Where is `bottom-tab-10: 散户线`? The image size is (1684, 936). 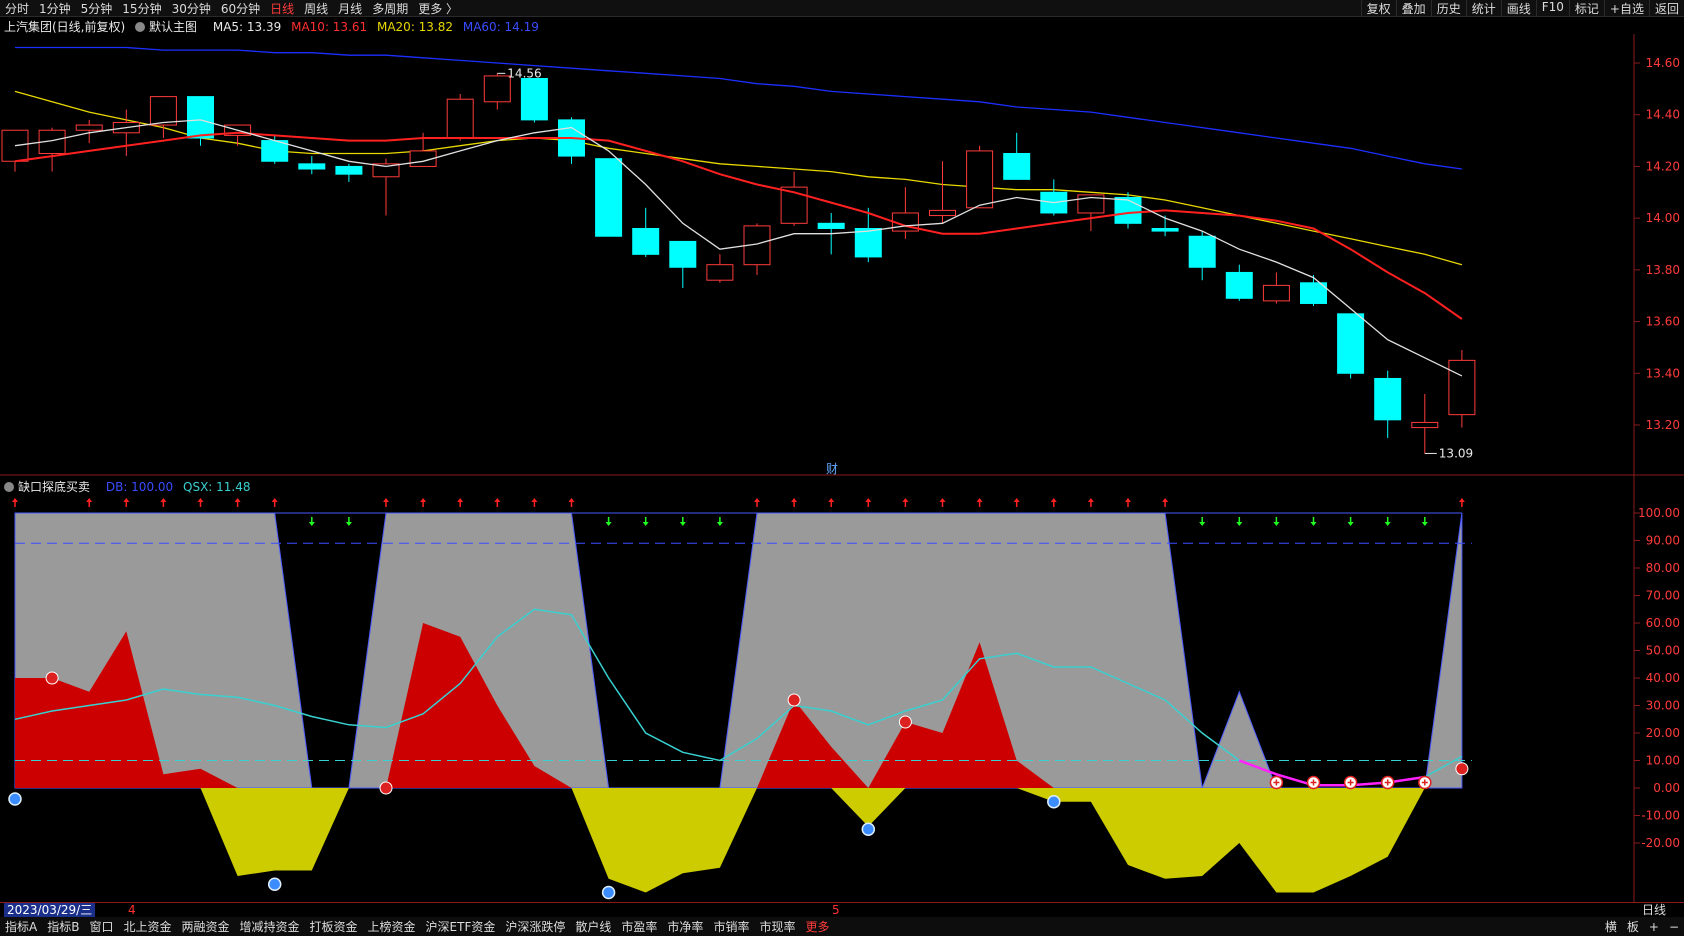 bottom-tab-10: 散户线 is located at coordinates (593, 926).